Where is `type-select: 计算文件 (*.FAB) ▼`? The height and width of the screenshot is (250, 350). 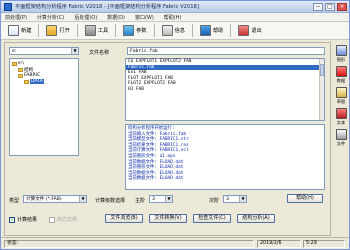
type-select: 计算文件 (*.FAB) ▼ is located at coordinates (55, 199).